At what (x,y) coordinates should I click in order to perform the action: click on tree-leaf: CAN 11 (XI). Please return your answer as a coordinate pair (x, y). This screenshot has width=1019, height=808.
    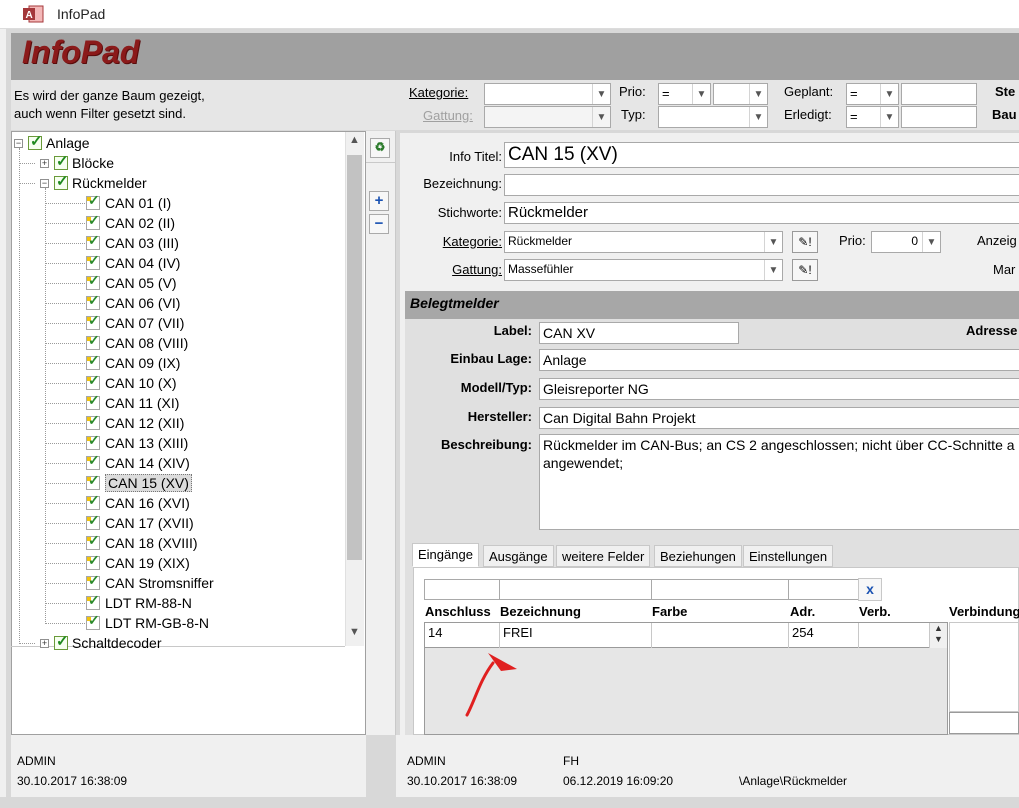
    Looking at the image, I should click on (132, 402).